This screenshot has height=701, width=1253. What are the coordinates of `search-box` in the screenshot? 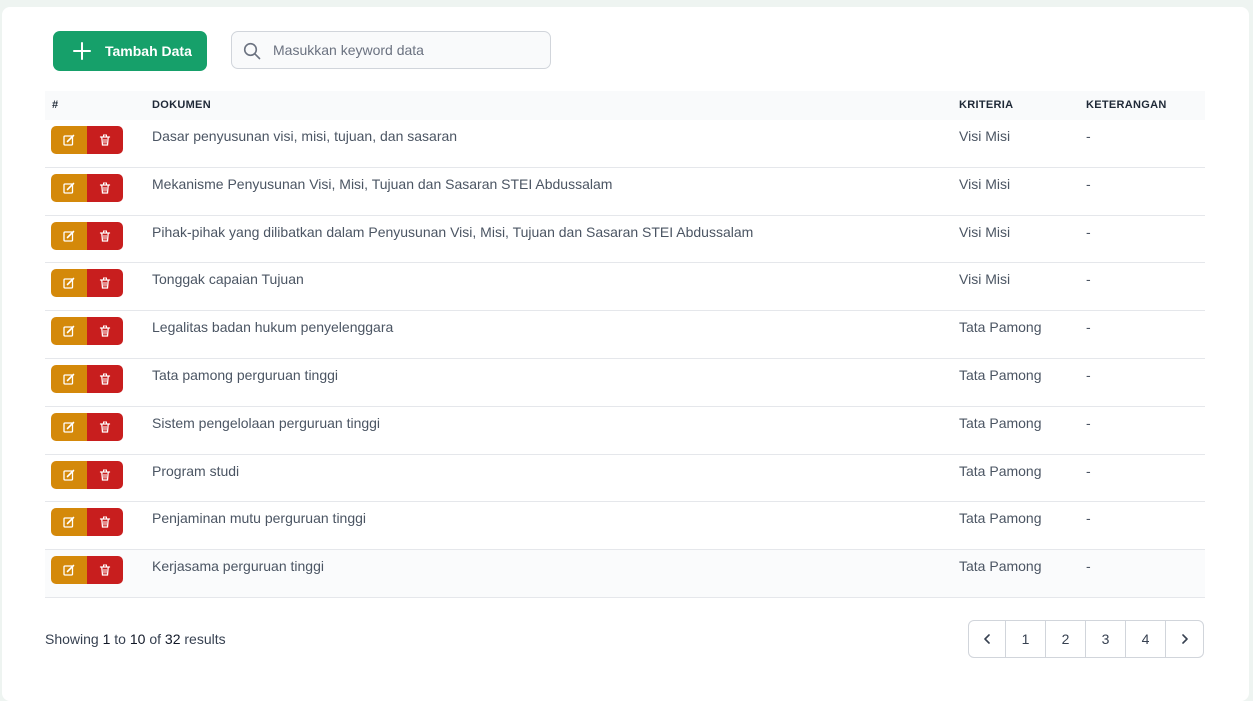 It's located at (391, 50).